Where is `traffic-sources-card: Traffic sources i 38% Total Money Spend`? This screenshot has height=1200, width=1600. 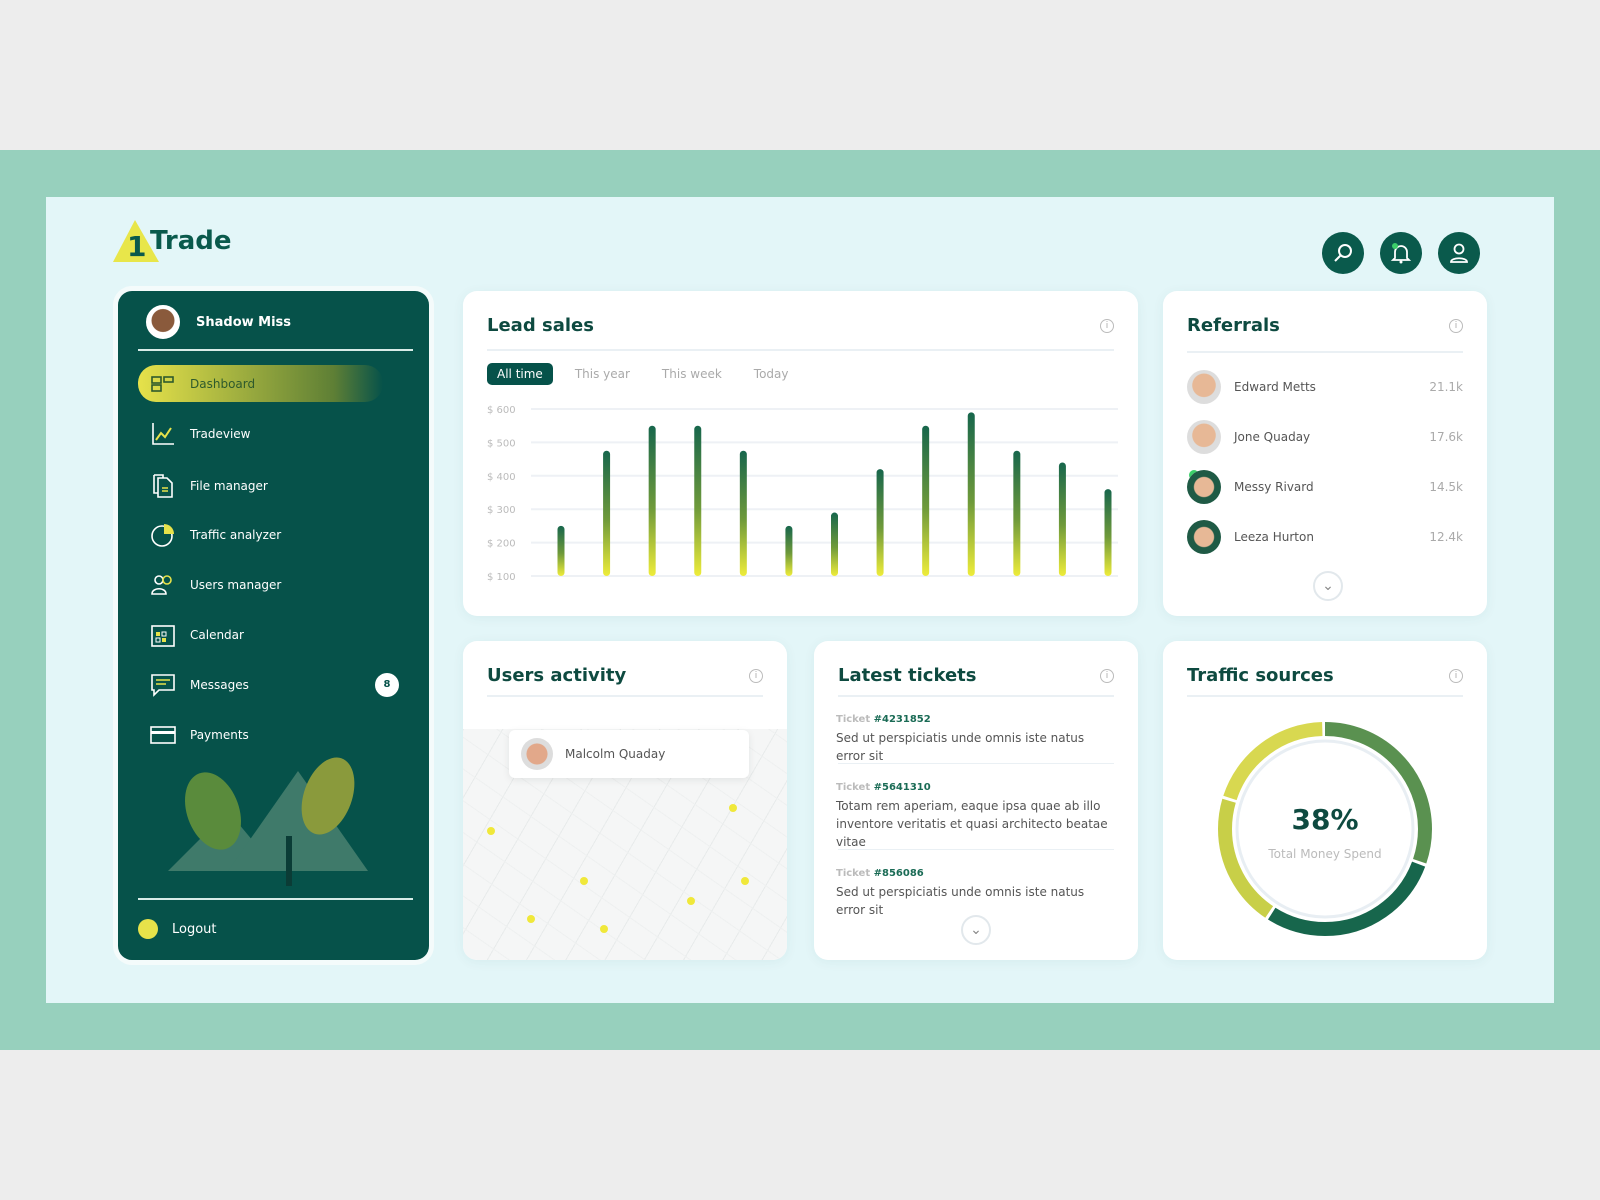
traffic-sources-card: Traffic sources i 38% Total Money Spend is located at coordinates (1325, 800).